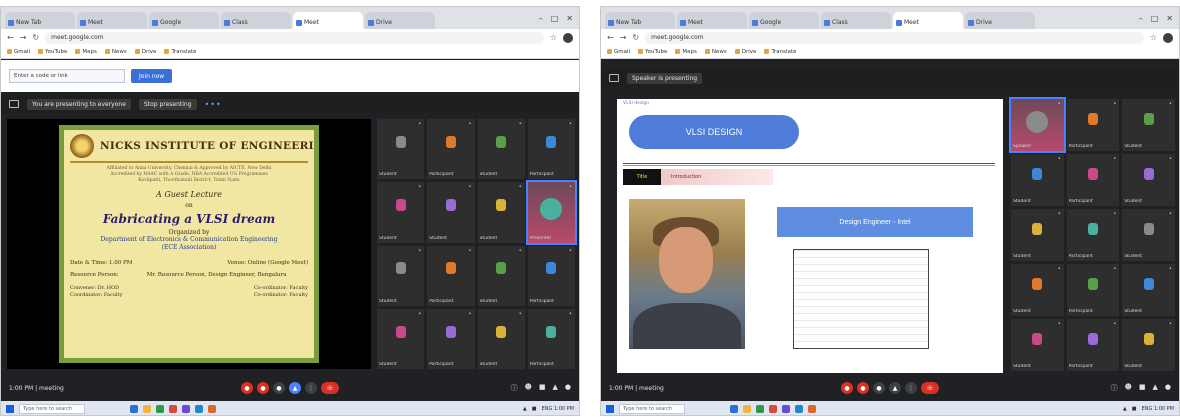  I want to click on participant-tile: • Speaker, so click(1037, 125).